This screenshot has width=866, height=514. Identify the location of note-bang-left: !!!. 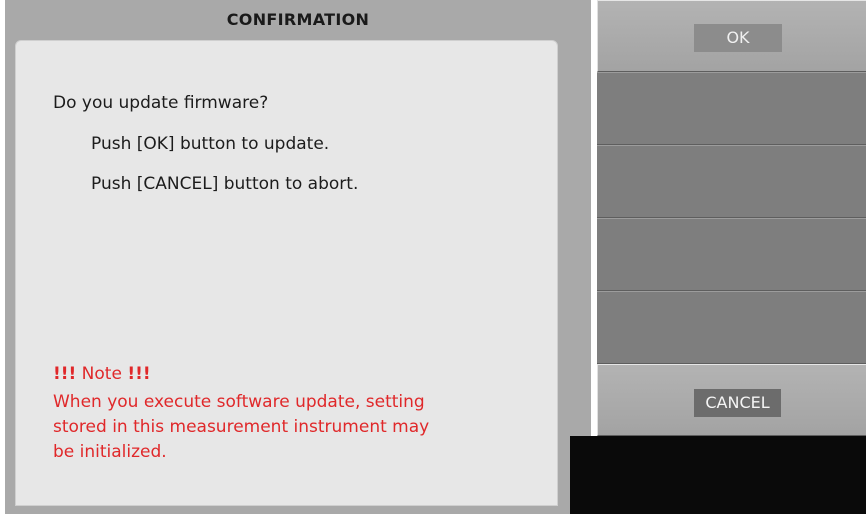
(65, 374).